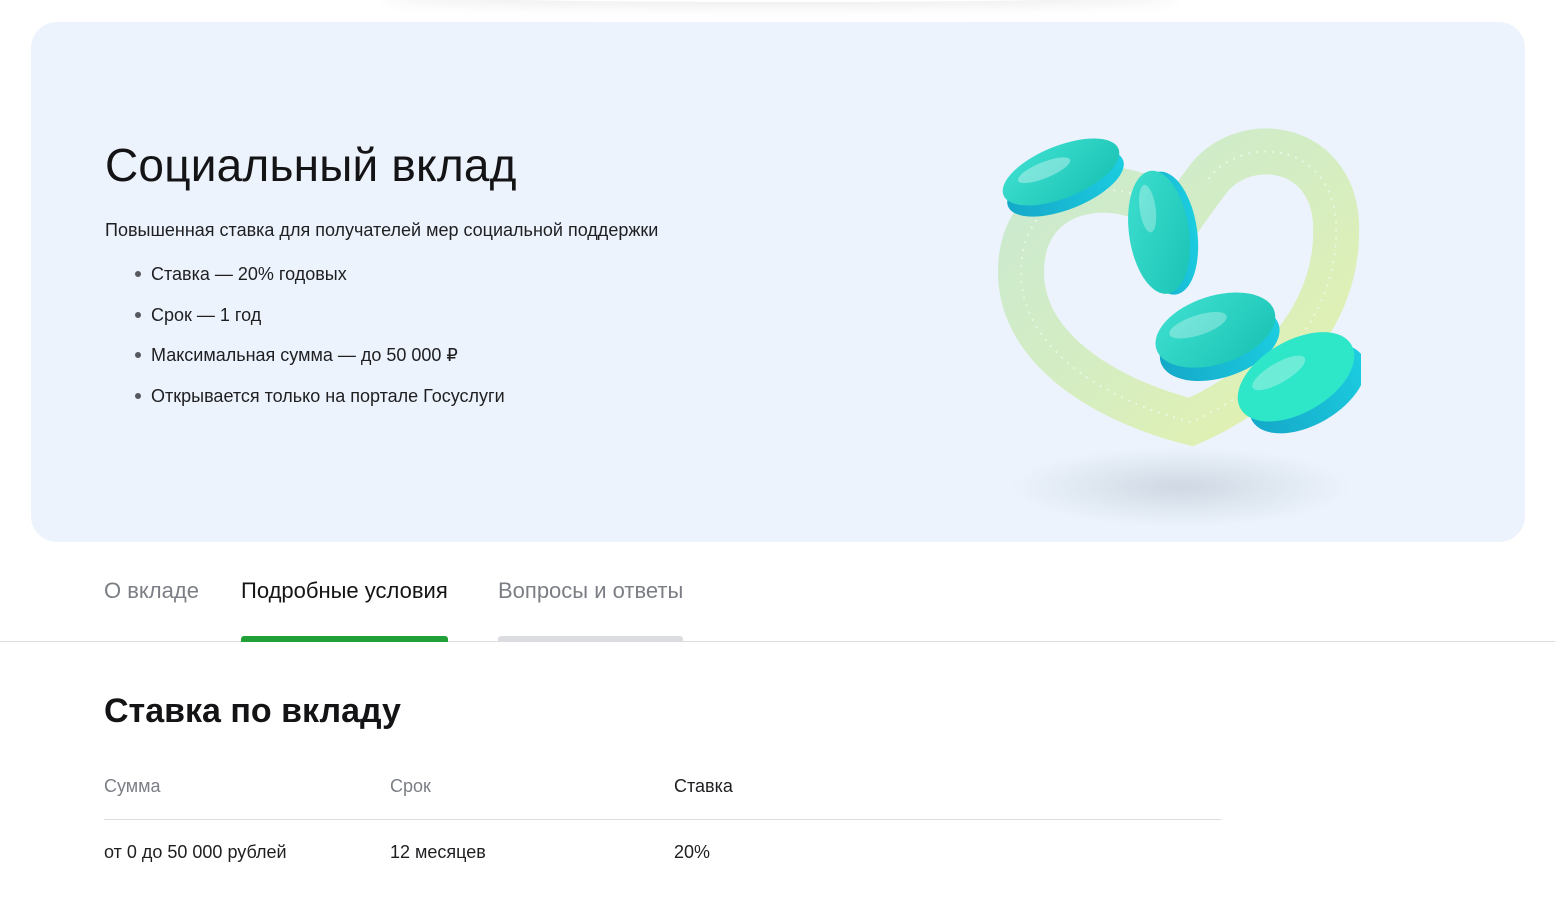  What do you see at coordinates (591, 590) in the screenshot?
I see `tab-label: Вопросы и ответы` at bounding box center [591, 590].